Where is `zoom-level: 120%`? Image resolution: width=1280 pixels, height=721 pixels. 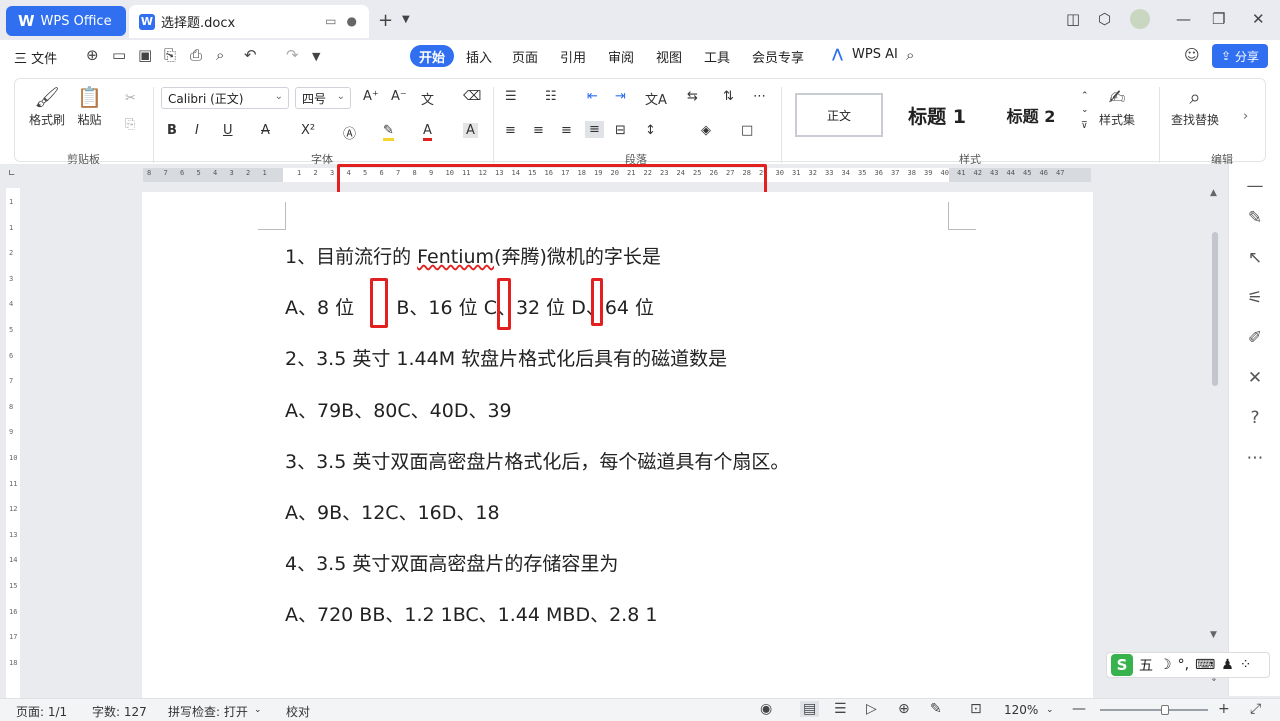 zoom-level: 120% is located at coordinates (1021, 710).